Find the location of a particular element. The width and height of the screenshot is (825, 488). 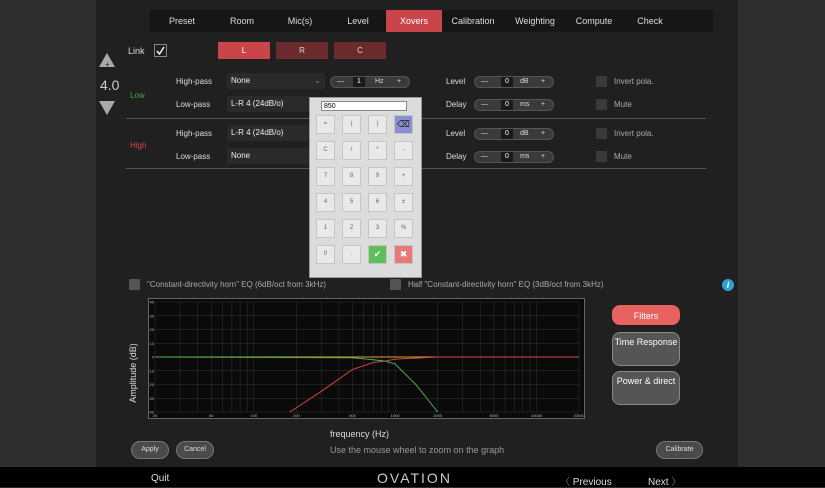

low-lowpass-select: L-R 4 (24dB/o) is located at coordinates (268, 104).